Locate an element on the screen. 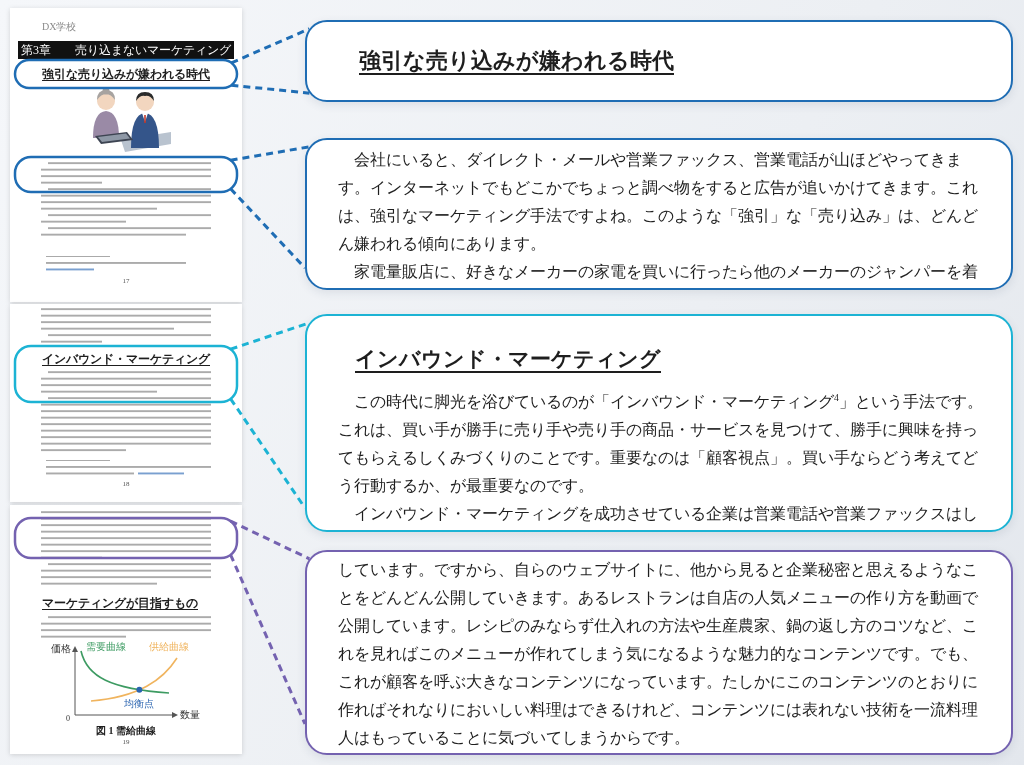  point-label: 均衡点 is located at coordinates (139, 703).